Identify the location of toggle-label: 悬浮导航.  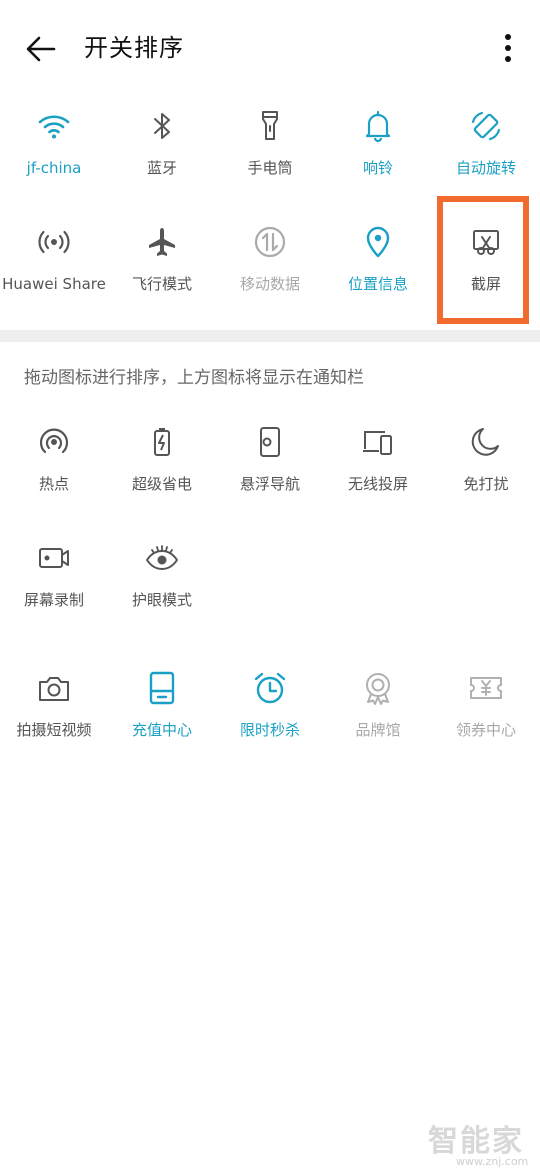
(269, 484).